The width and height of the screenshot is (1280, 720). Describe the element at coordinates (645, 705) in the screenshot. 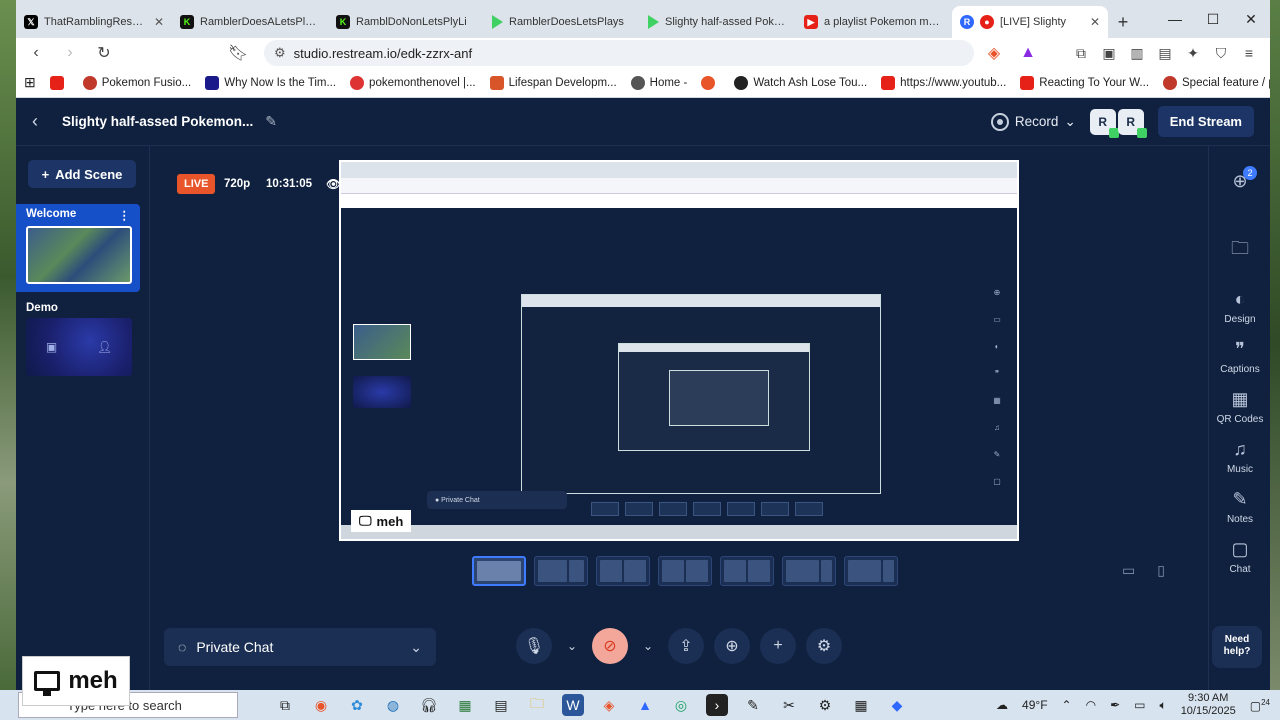

I see `arc-icon: ▲` at that location.